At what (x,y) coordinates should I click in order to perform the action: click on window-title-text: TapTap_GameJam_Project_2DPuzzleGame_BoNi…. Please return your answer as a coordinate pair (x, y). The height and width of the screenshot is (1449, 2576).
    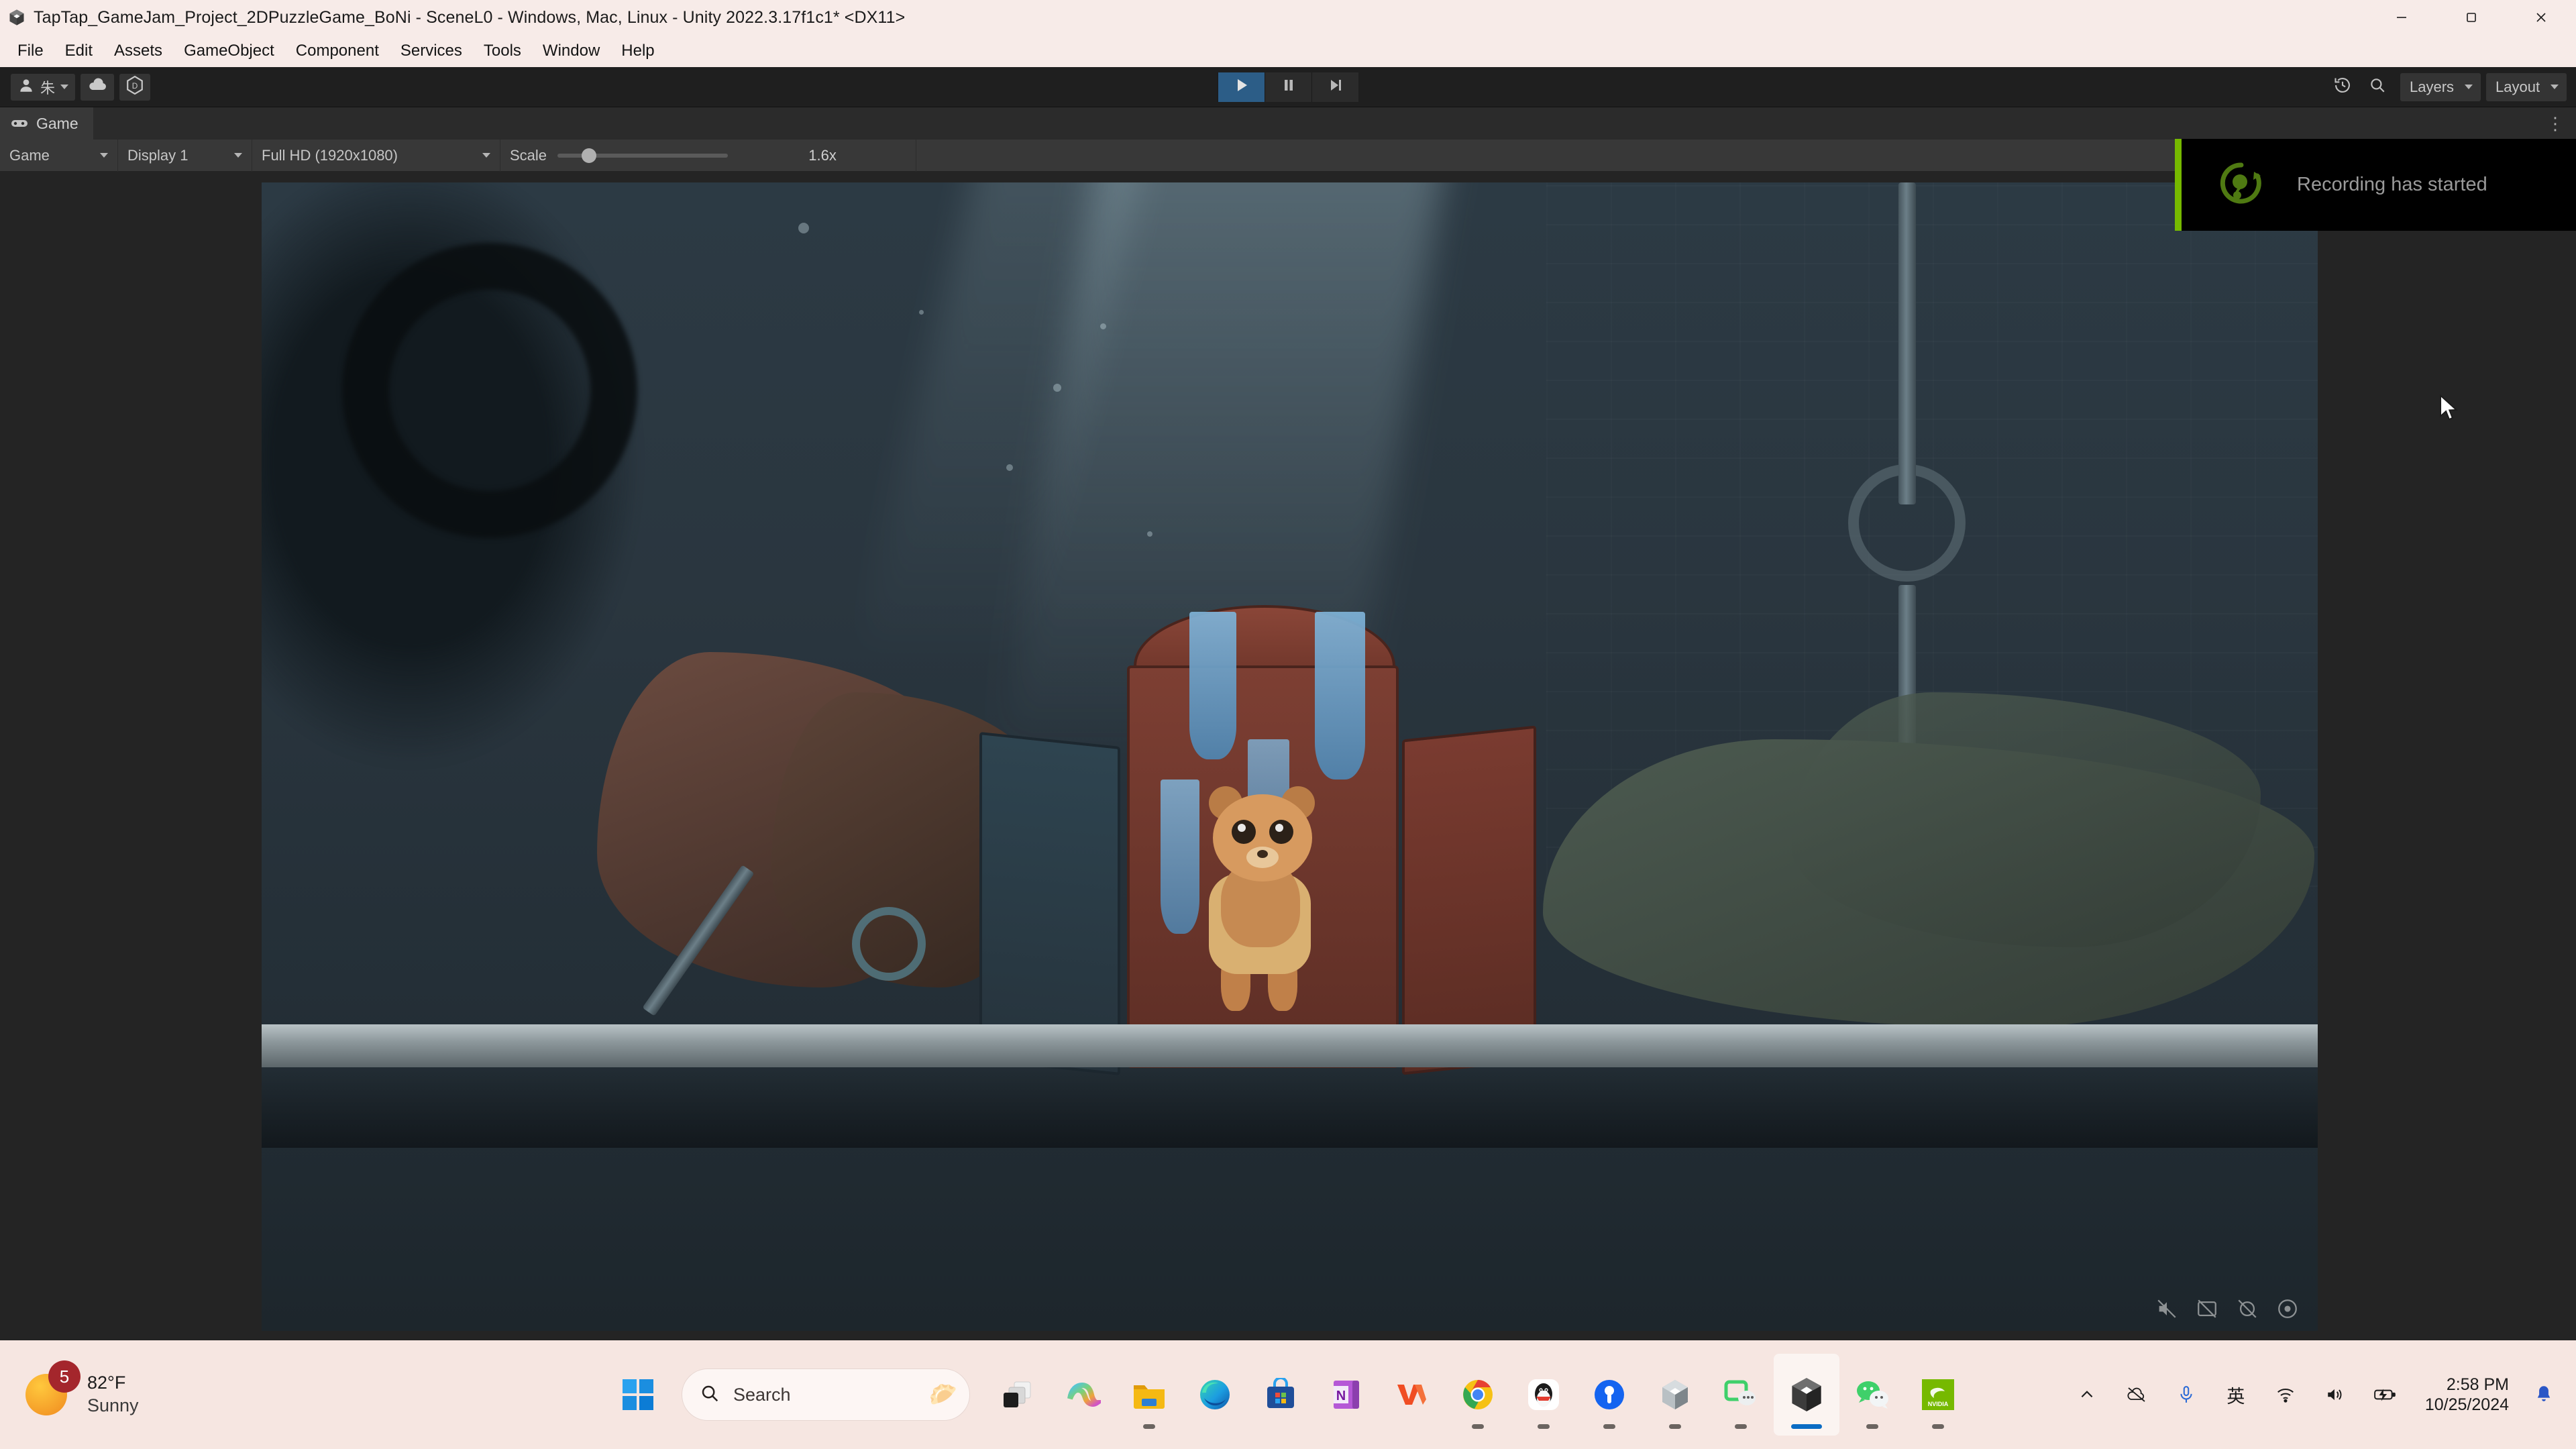
    Looking at the image, I should click on (470, 17).